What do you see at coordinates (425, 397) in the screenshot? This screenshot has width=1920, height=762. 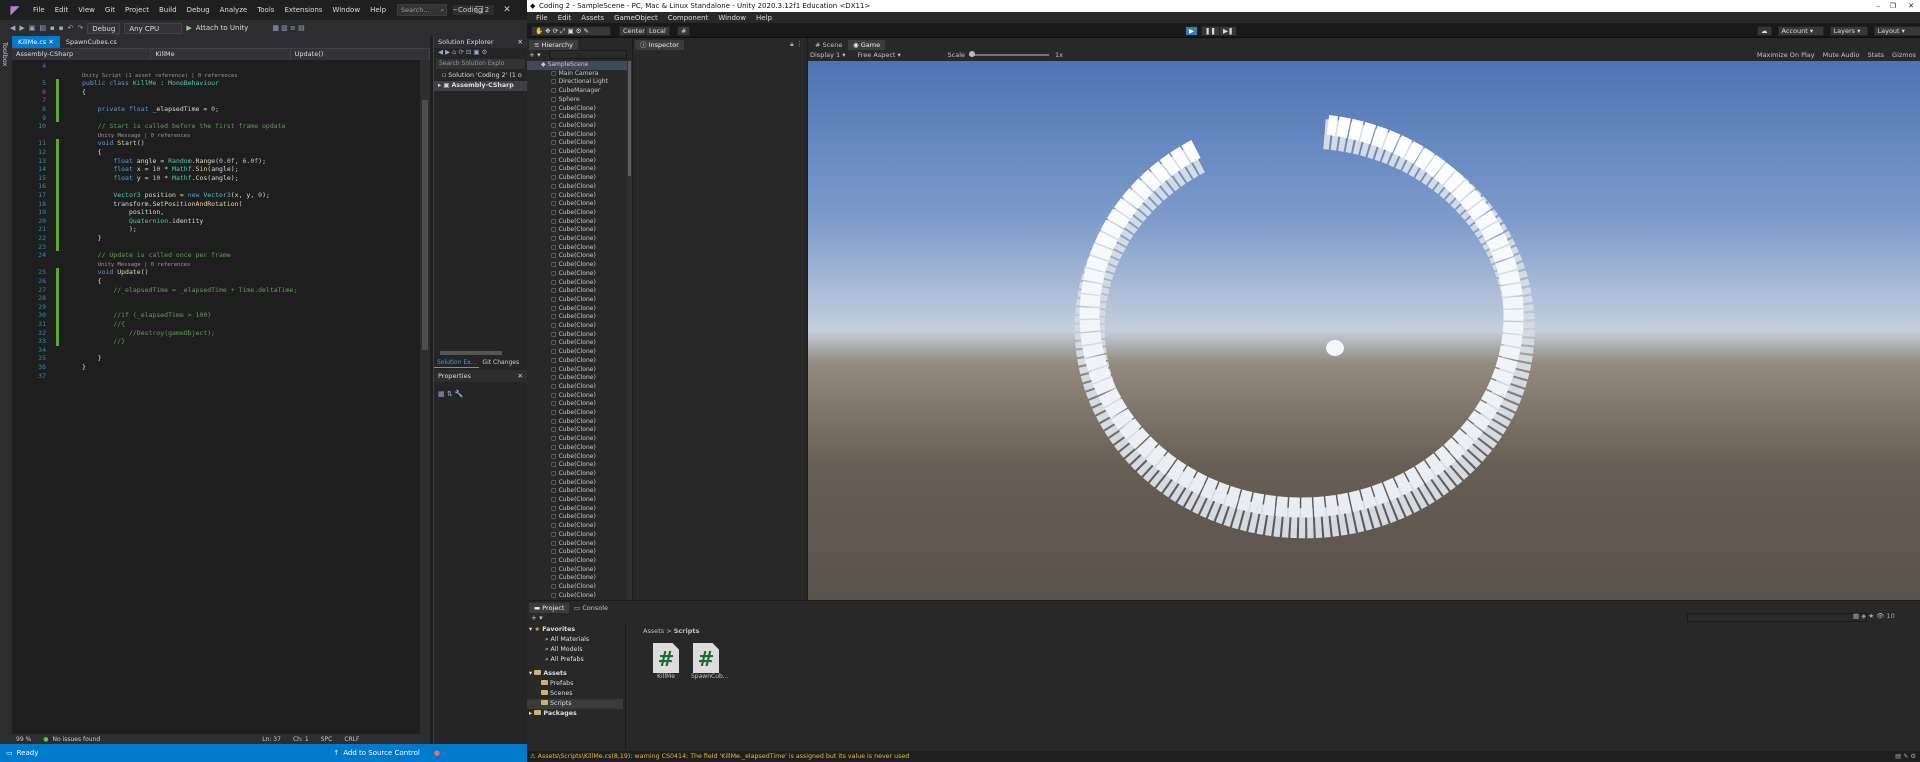 I see `editor-scrollbar` at bounding box center [425, 397].